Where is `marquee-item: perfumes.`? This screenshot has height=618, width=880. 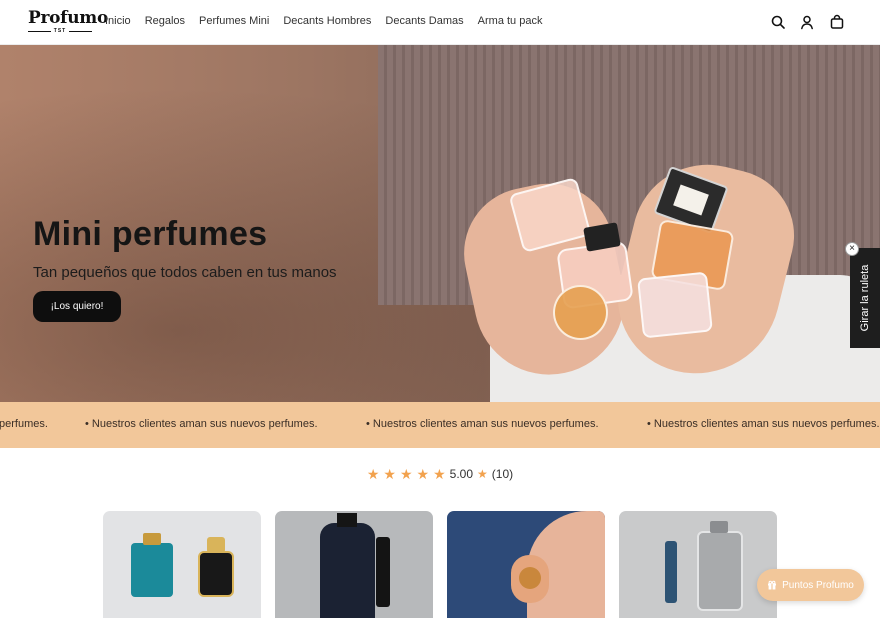 marquee-item: perfumes. is located at coordinates (24, 424).